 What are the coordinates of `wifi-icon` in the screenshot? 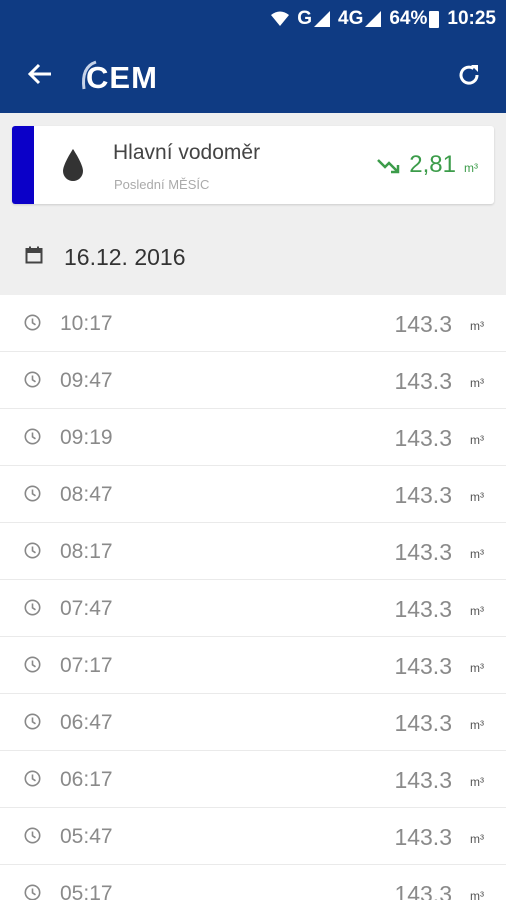 It's located at (280, 19).